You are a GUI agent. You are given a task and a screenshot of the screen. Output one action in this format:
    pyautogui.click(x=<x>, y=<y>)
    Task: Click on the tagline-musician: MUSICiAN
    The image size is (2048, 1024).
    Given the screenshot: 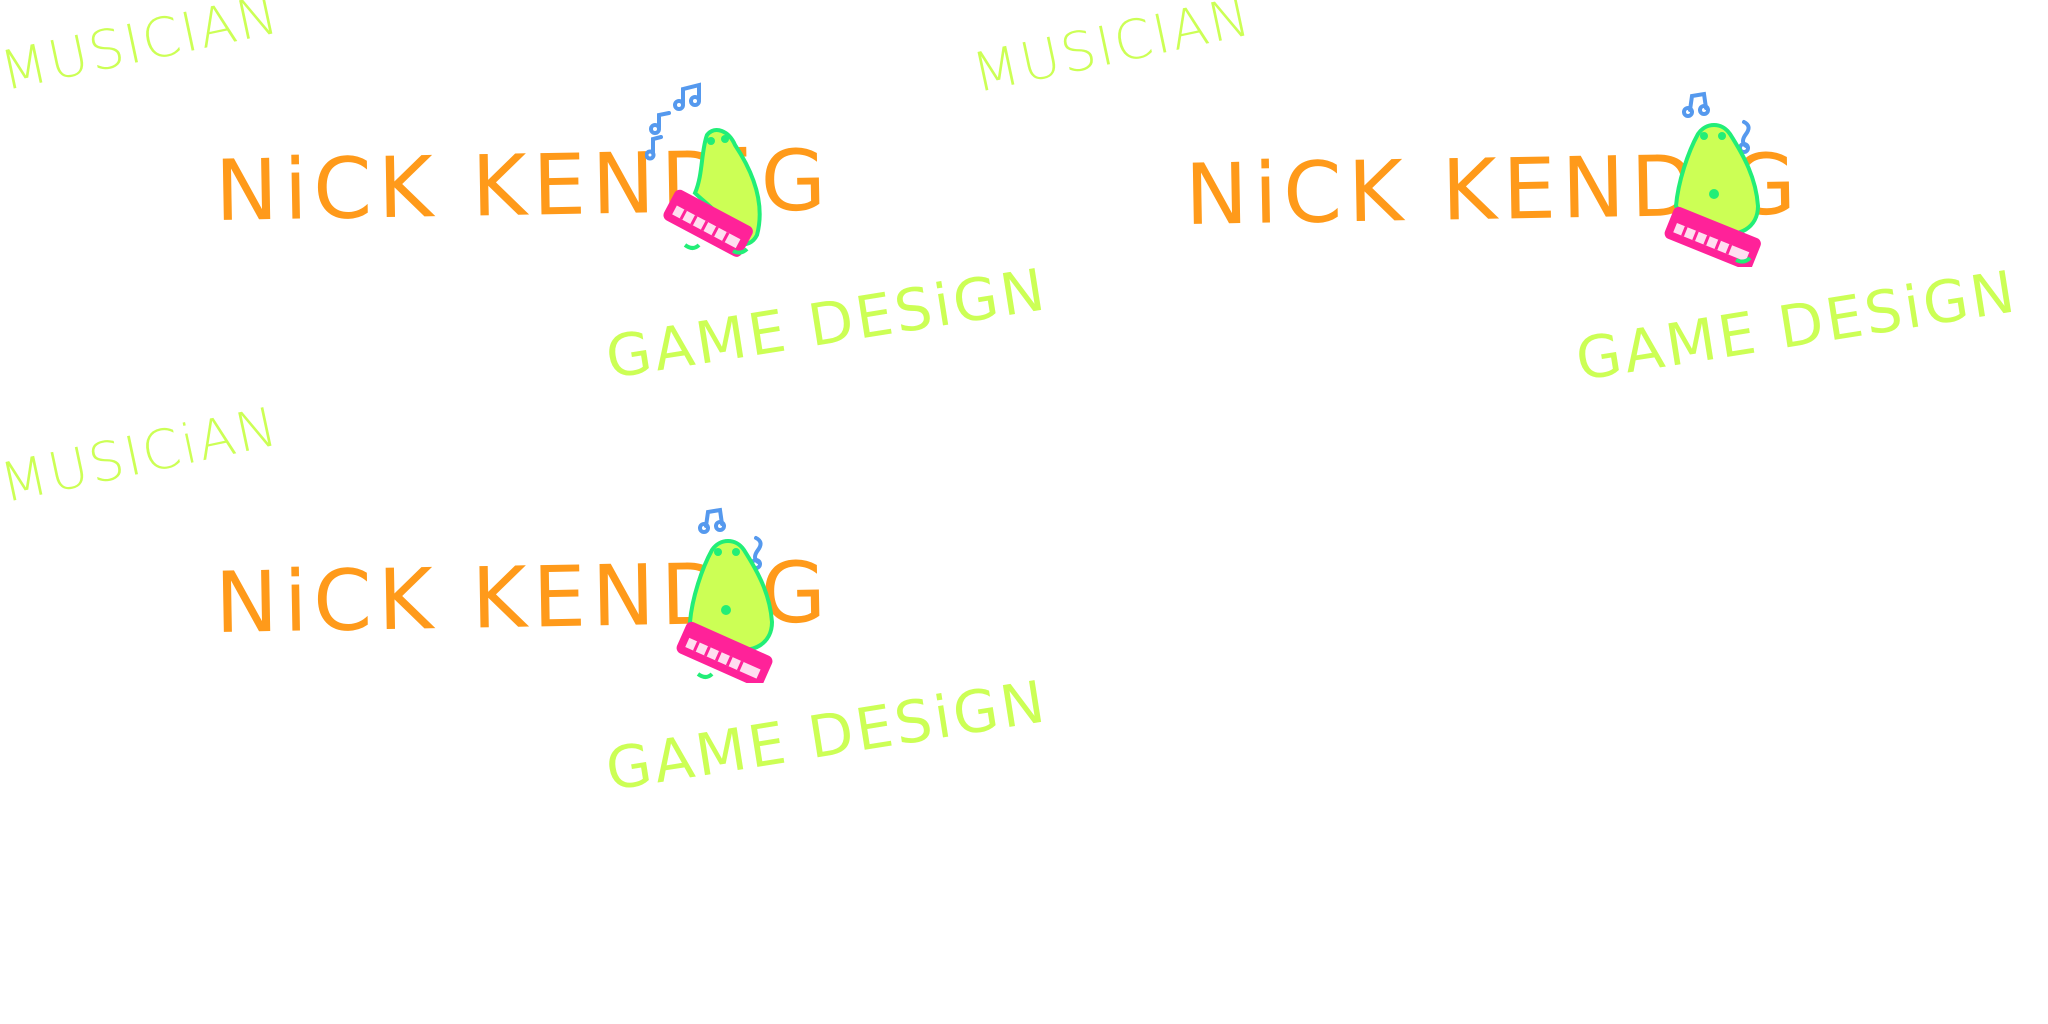 What is the action you would take?
    pyautogui.click(x=142, y=454)
    